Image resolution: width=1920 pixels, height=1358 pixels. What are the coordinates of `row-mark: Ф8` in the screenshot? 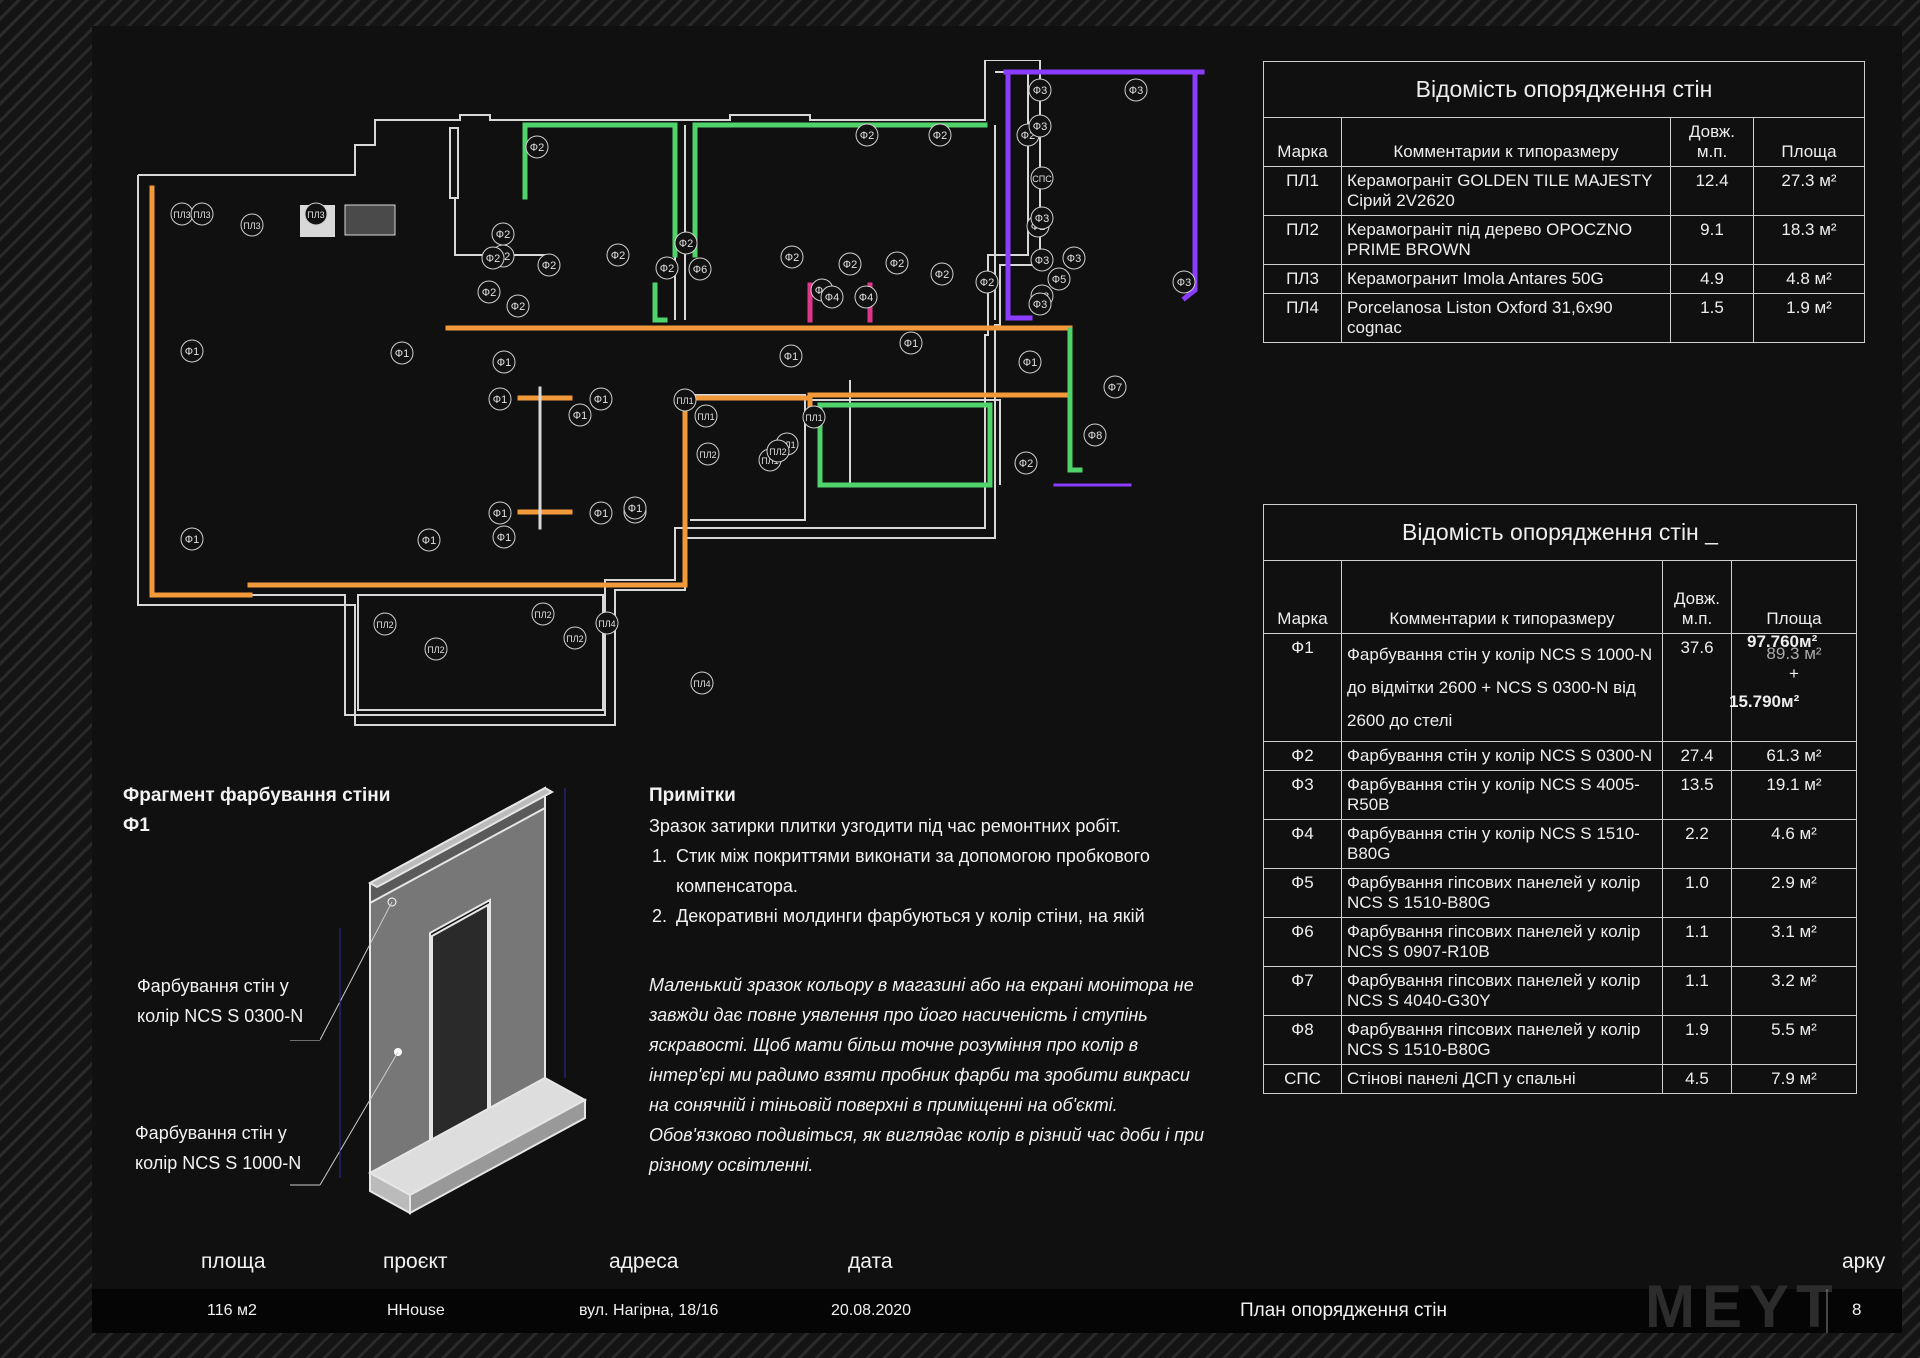 It's located at (1302, 1040).